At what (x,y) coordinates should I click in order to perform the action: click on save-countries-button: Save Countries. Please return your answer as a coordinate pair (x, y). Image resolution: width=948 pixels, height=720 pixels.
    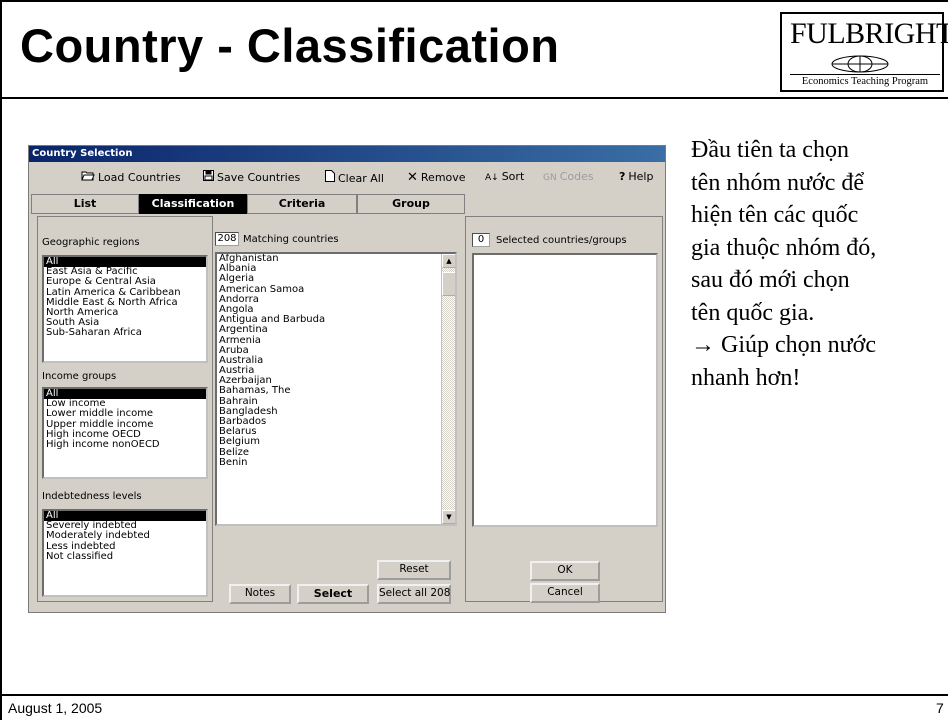
    Looking at the image, I should click on (251, 177).